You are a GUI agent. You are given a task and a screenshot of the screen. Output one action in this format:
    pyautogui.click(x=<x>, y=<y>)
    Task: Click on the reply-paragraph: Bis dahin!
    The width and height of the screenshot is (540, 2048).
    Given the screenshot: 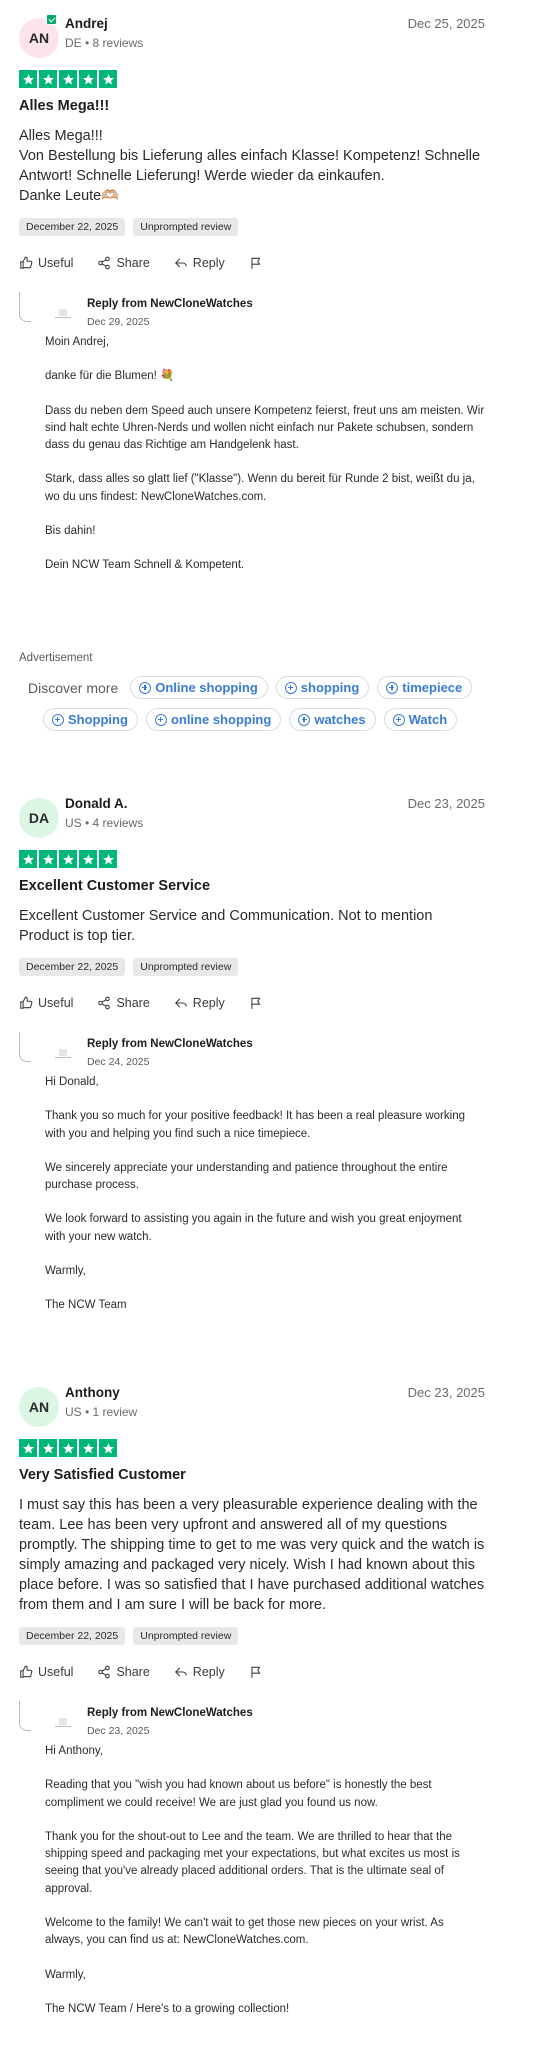 What is the action you would take?
    pyautogui.click(x=70, y=531)
    